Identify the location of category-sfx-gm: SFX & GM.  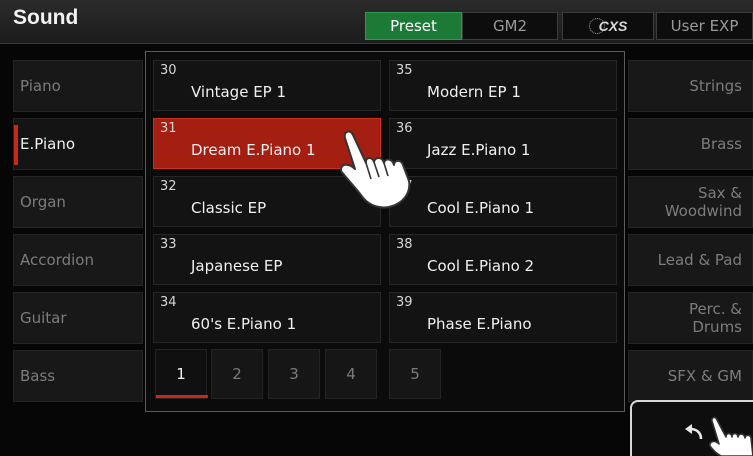
(690, 376).